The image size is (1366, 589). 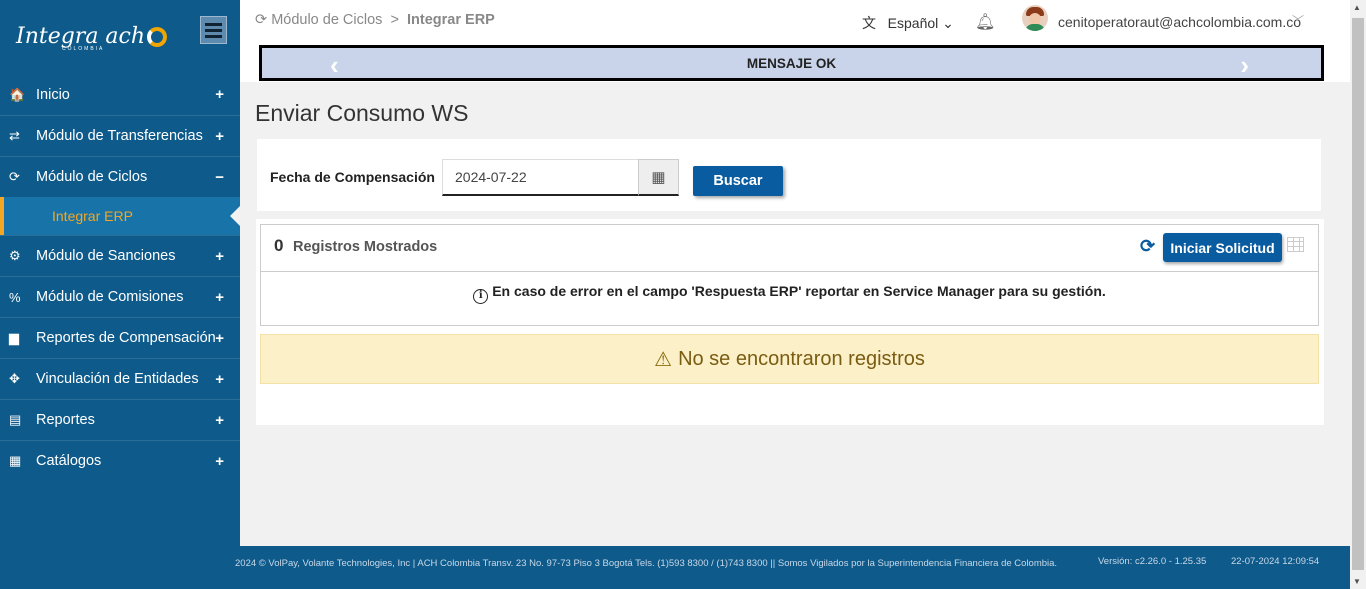 I want to click on sidebar-item-label: Módulo de Ciclos, so click(x=92, y=177).